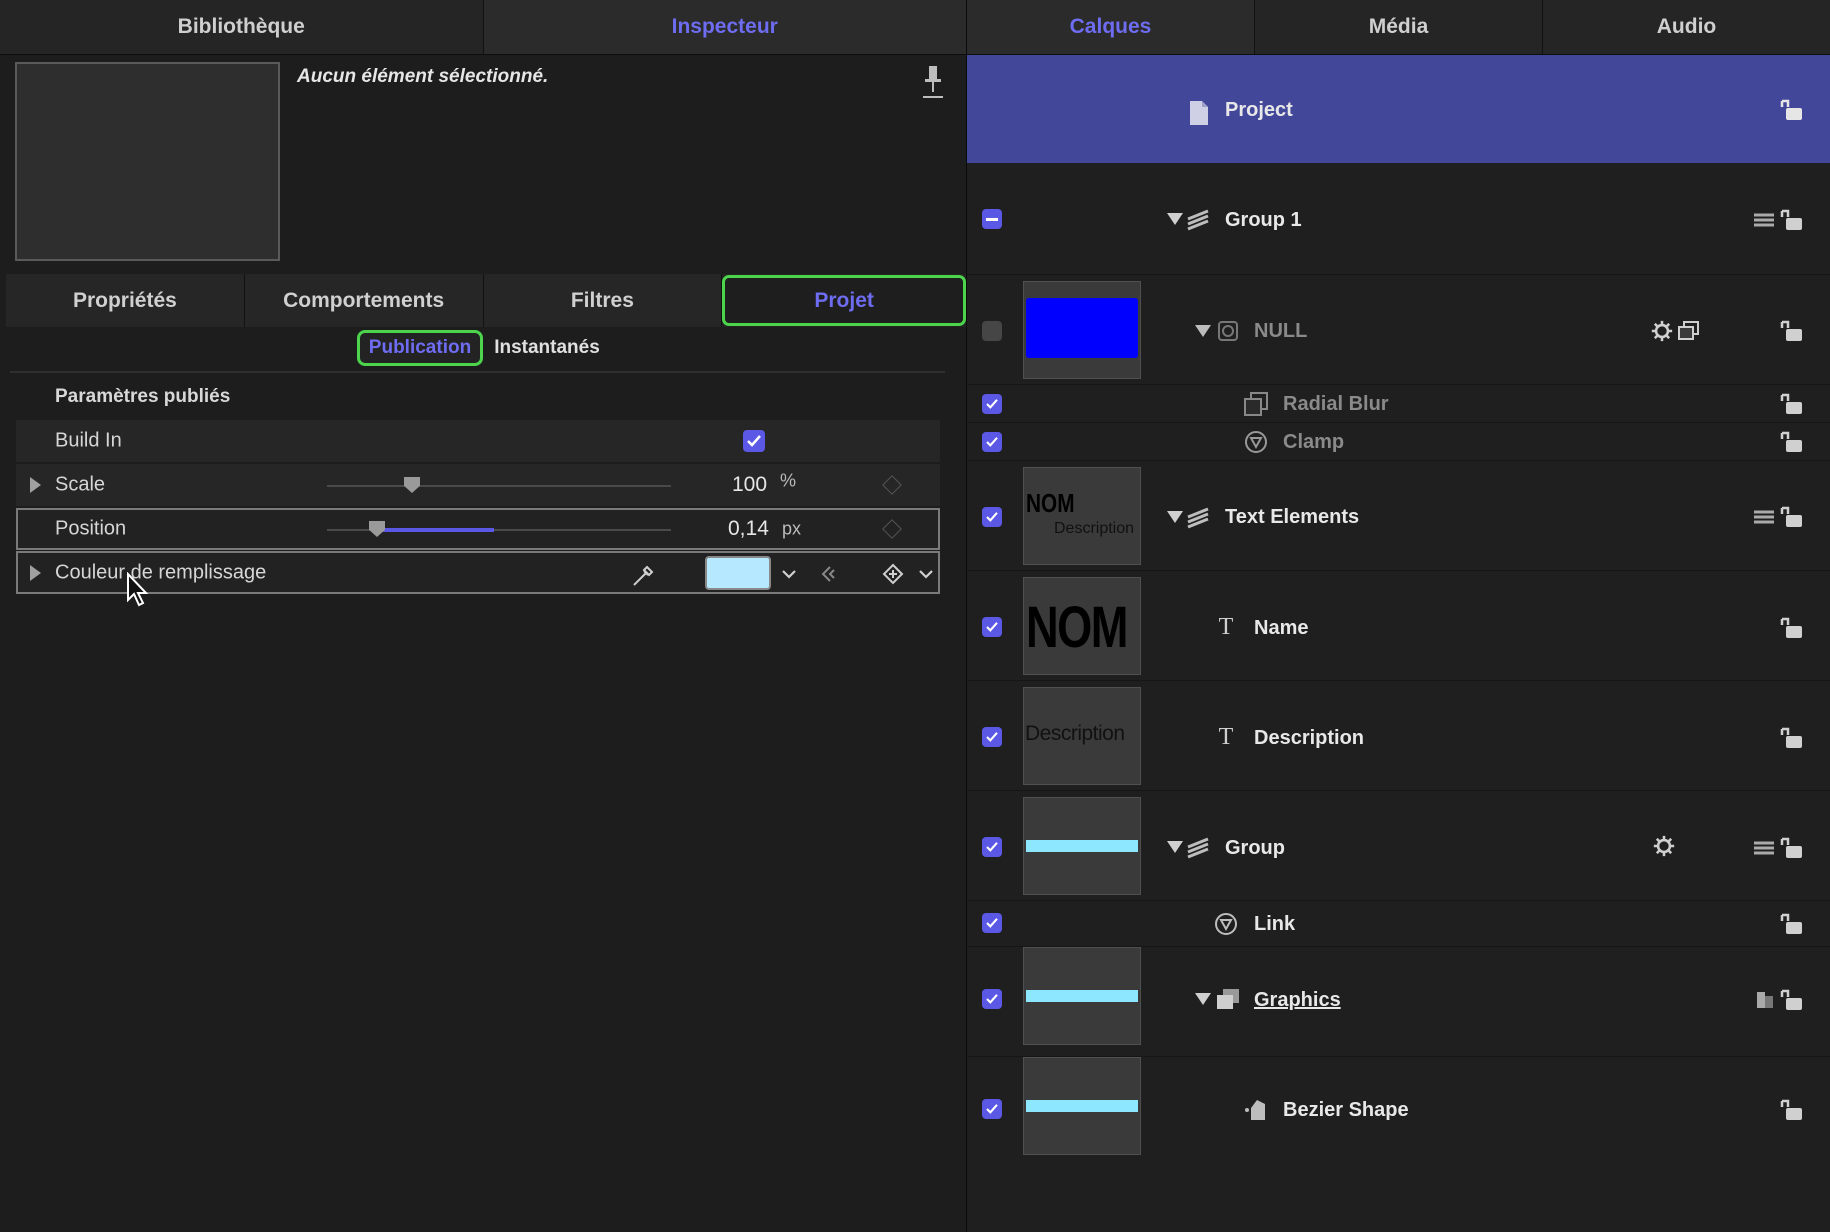 The width and height of the screenshot is (1830, 1232). I want to click on layer-name: Name, so click(1281, 628).